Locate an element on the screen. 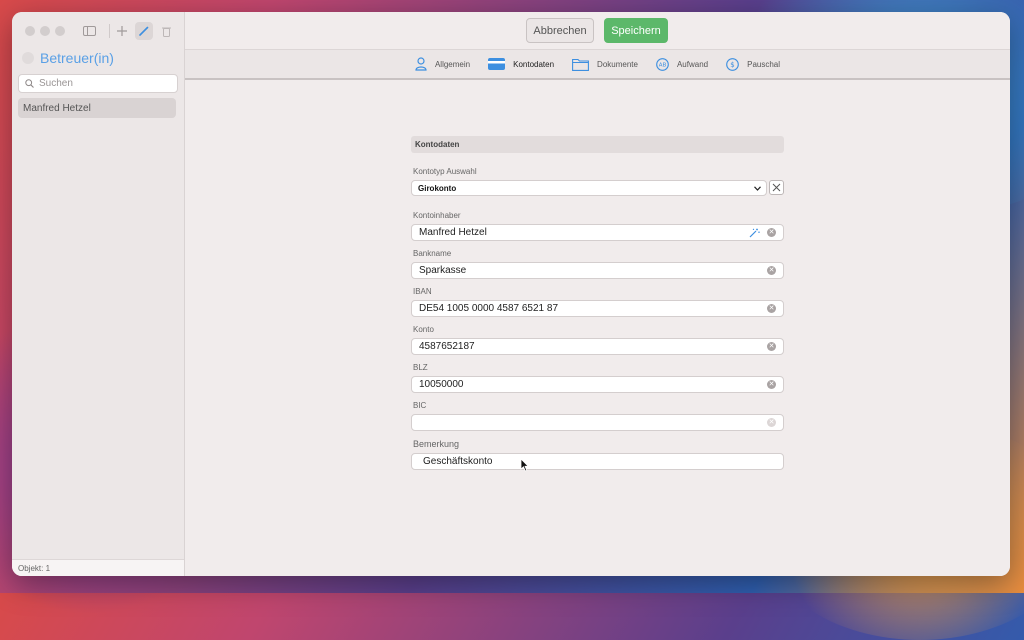 The image size is (1024, 640). tab-label: Aufwand is located at coordinates (692, 64).